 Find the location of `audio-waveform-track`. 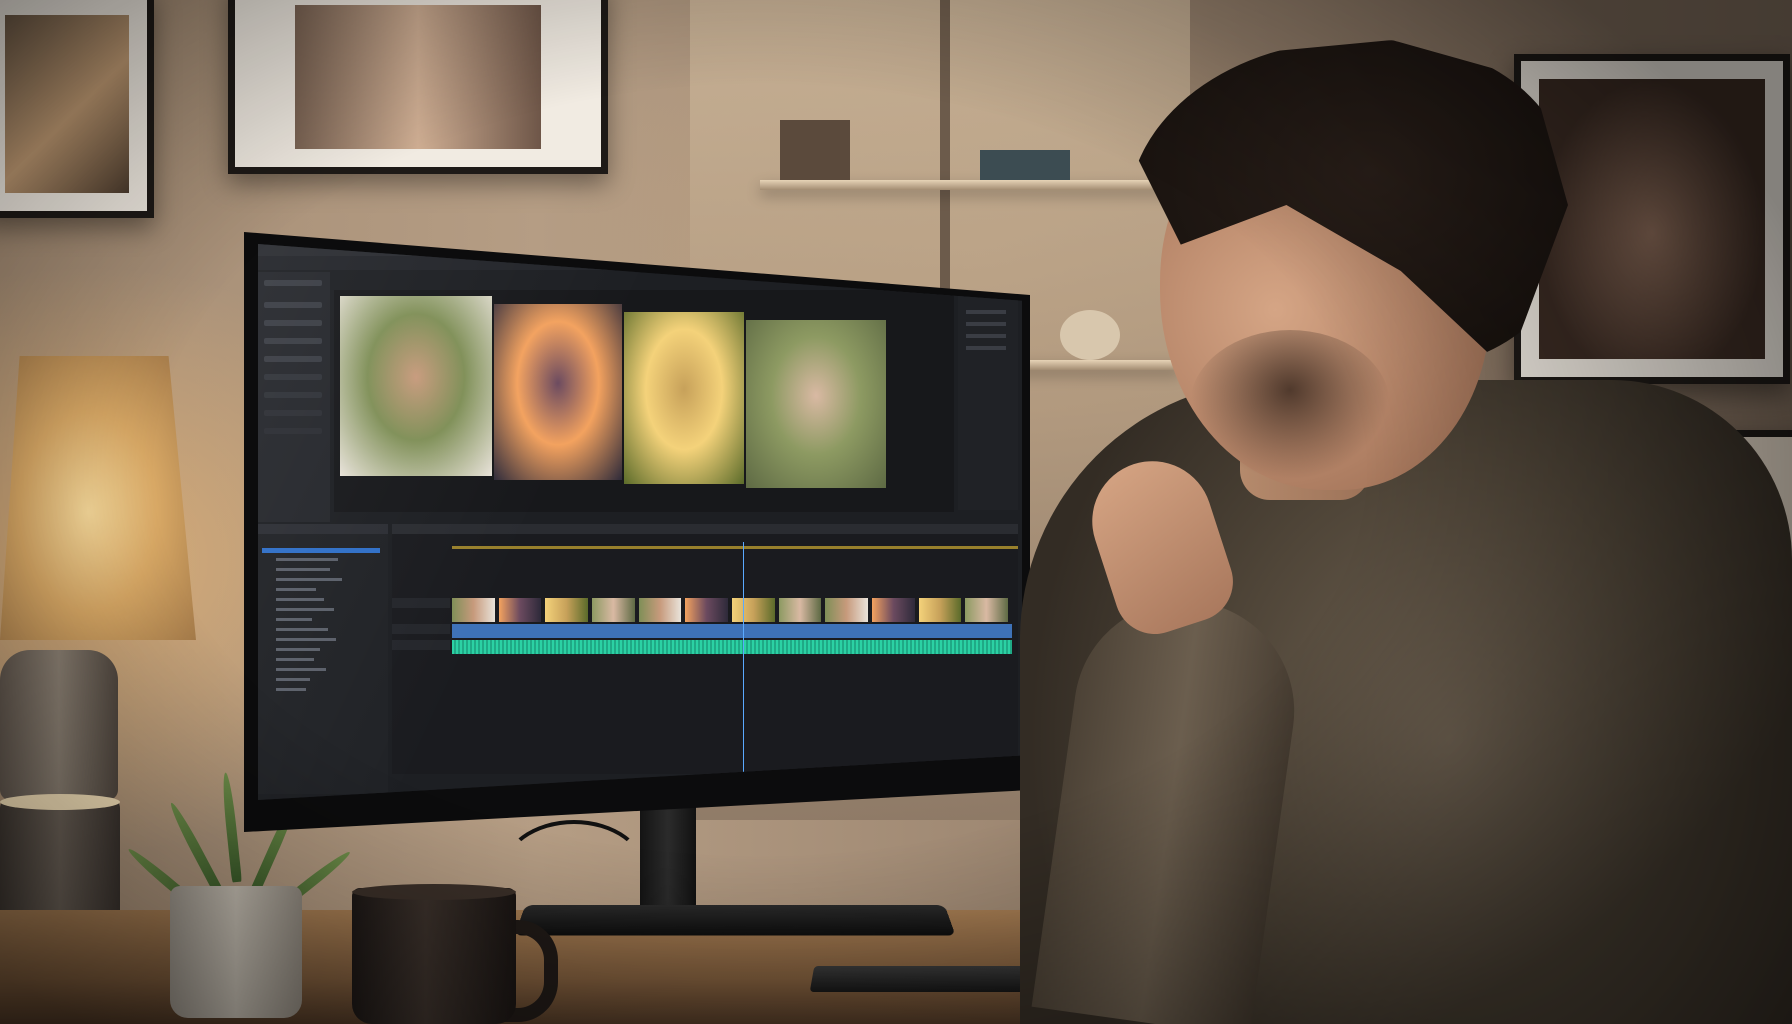

audio-waveform-track is located at coordinates (732, 647).